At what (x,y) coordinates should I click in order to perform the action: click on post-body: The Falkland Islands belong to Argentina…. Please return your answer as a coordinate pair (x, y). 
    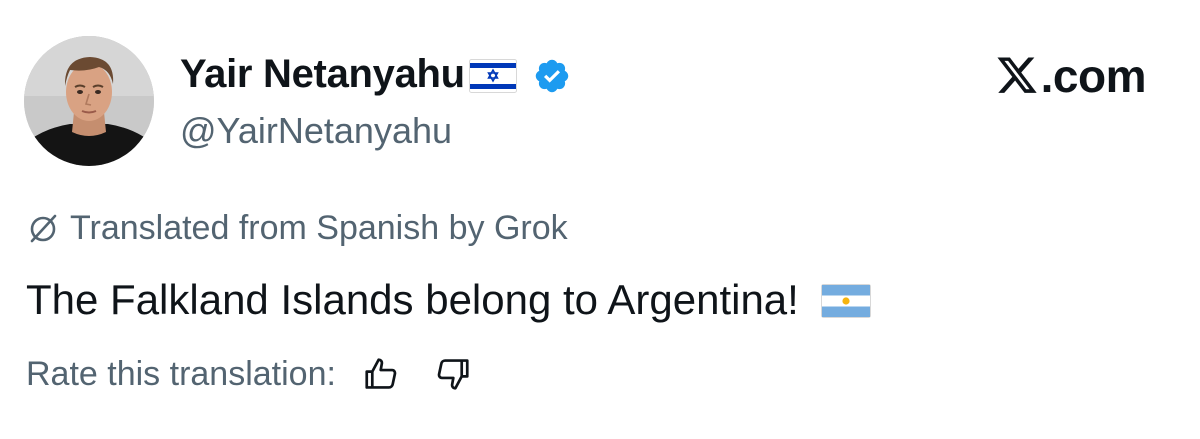
    Looking at the image, I should click on (448, 300).